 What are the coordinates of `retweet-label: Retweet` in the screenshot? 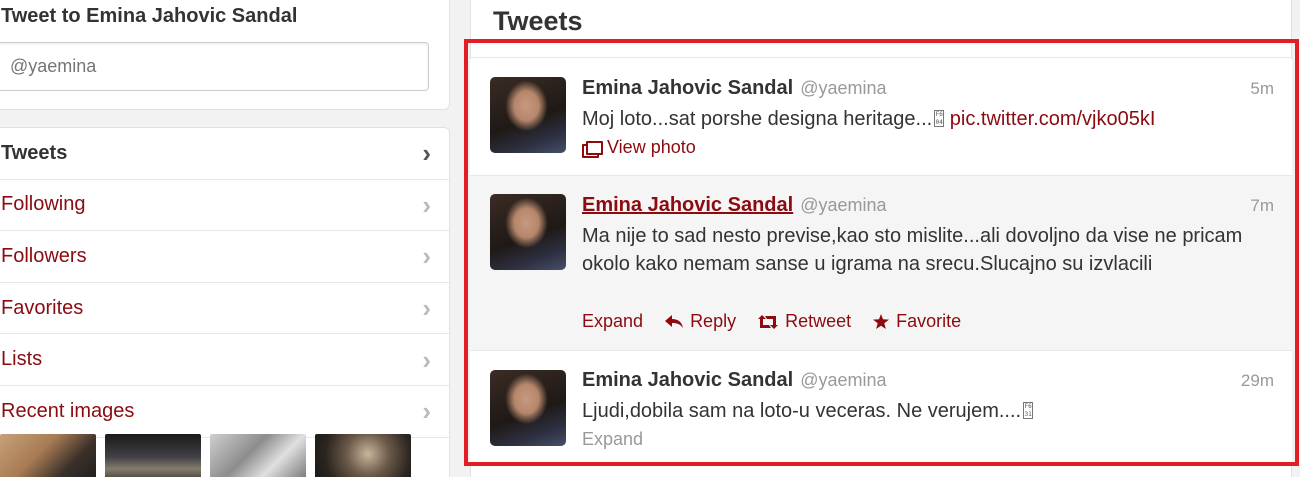 It's located at (818, 321).